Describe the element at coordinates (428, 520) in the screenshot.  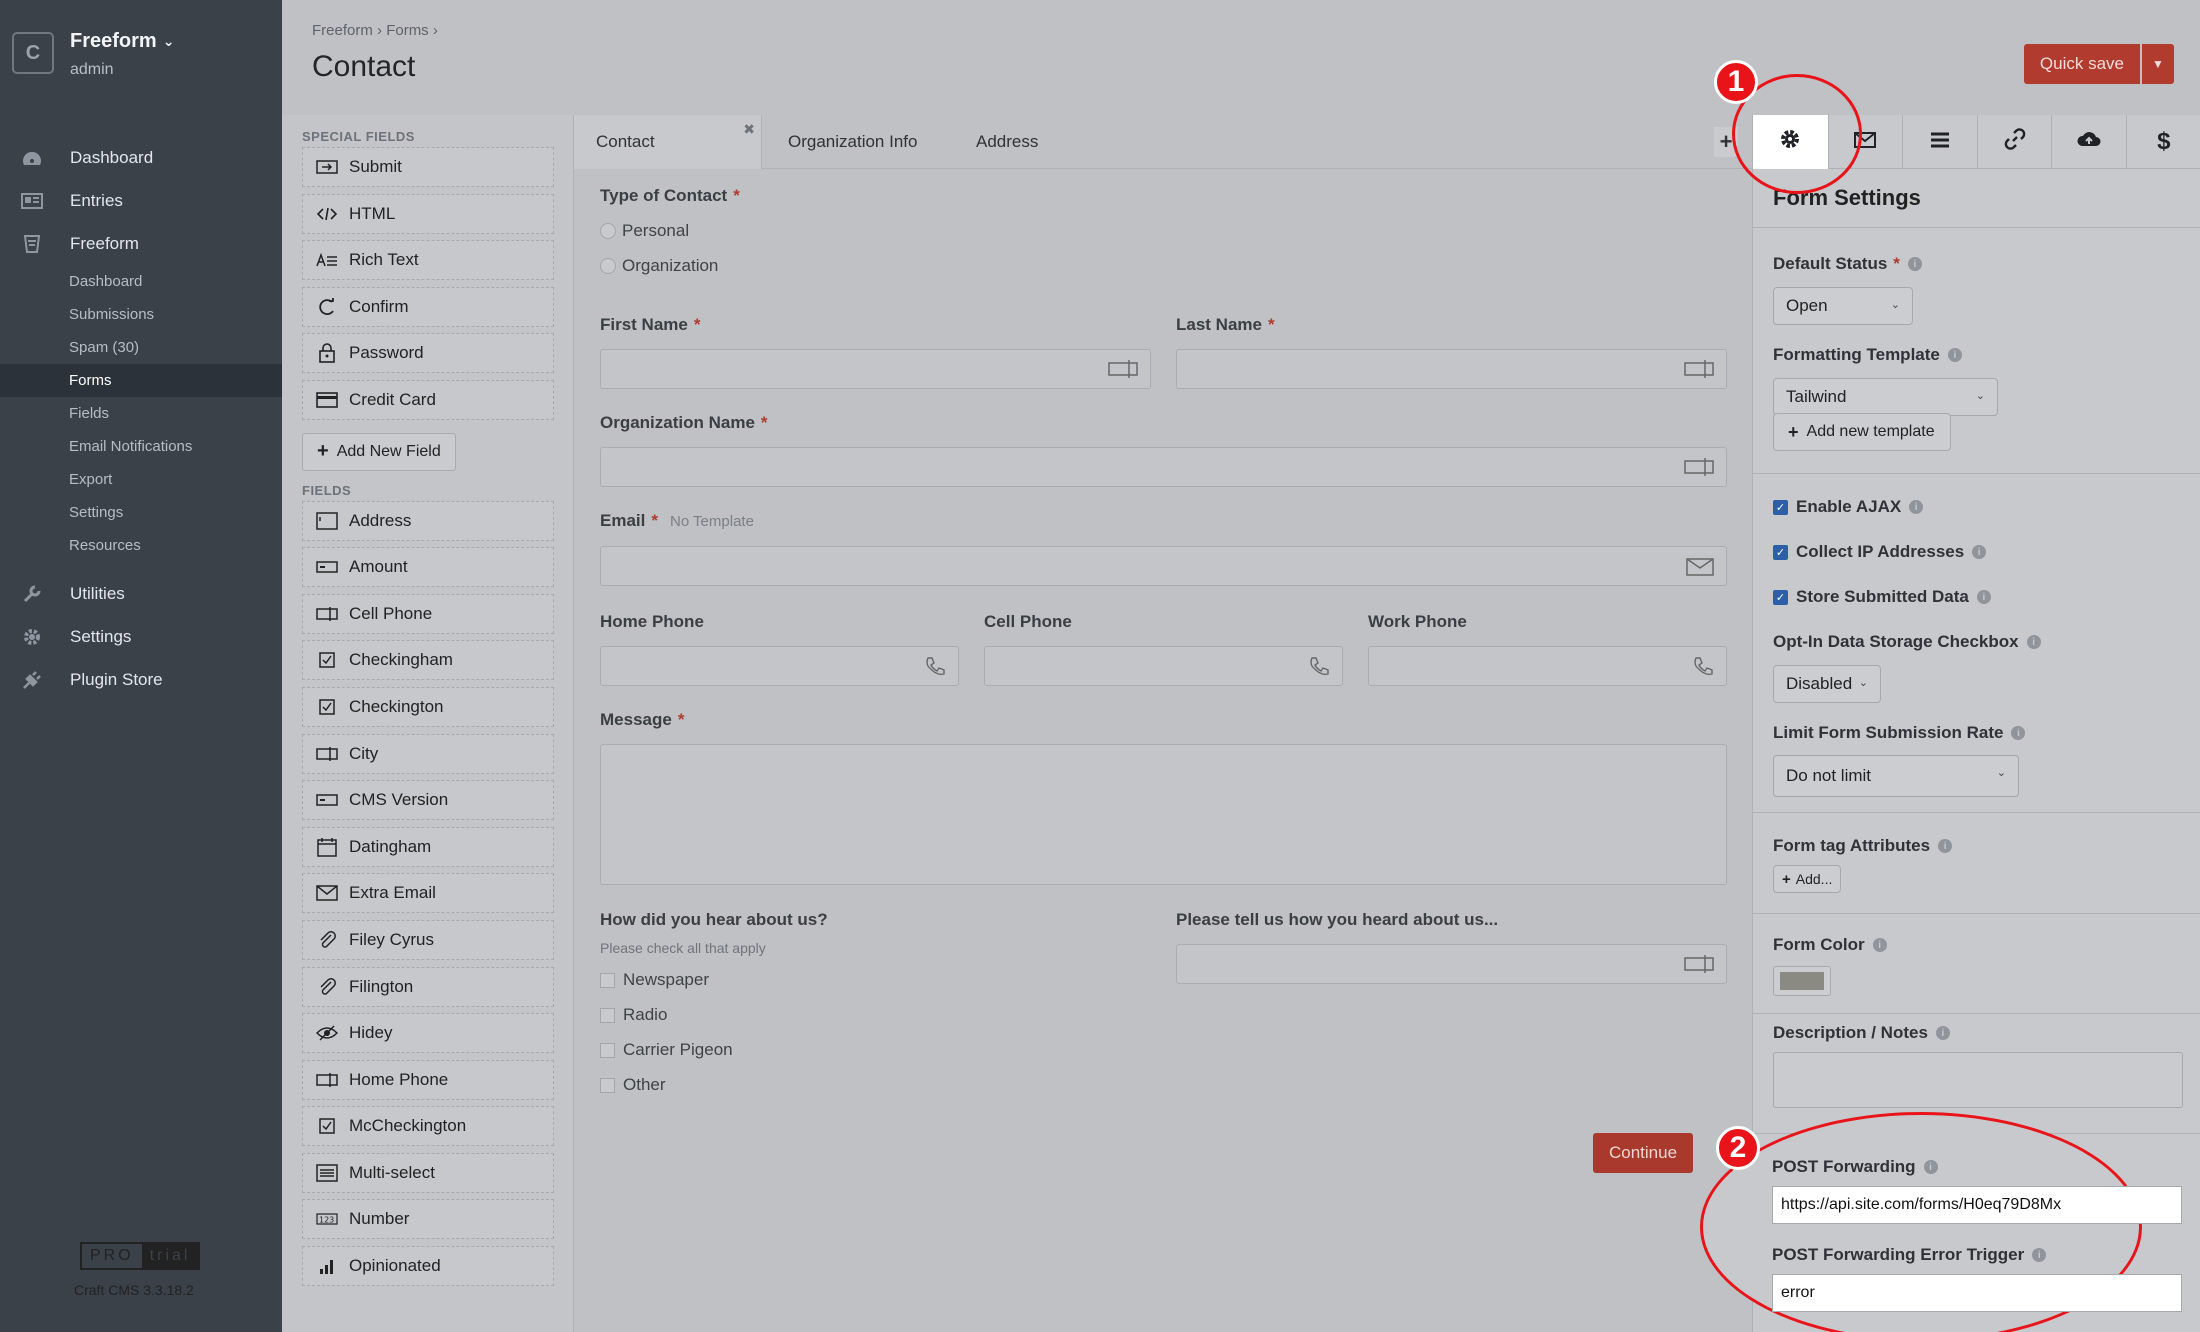
I see `field-address: Address` at that location.